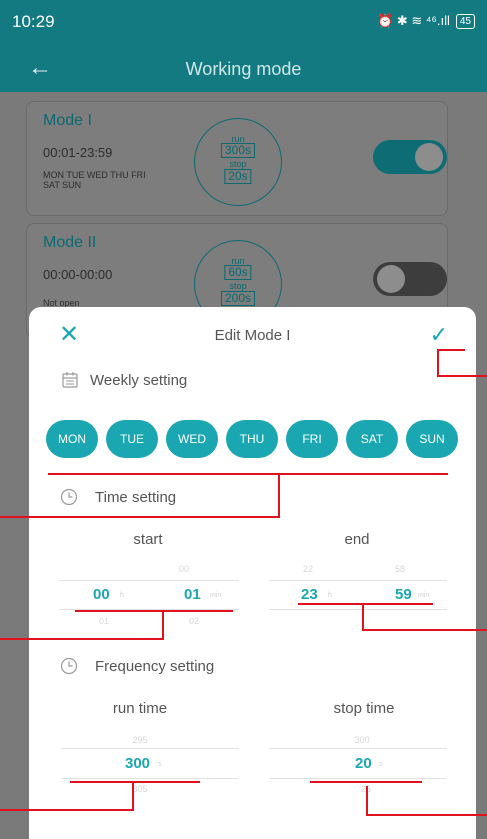 The image size is (487, 839). What do you see at coordinates (465, 21) in the screenshot?
I see `battery-icon: 45` at bounding box center [465, 21].